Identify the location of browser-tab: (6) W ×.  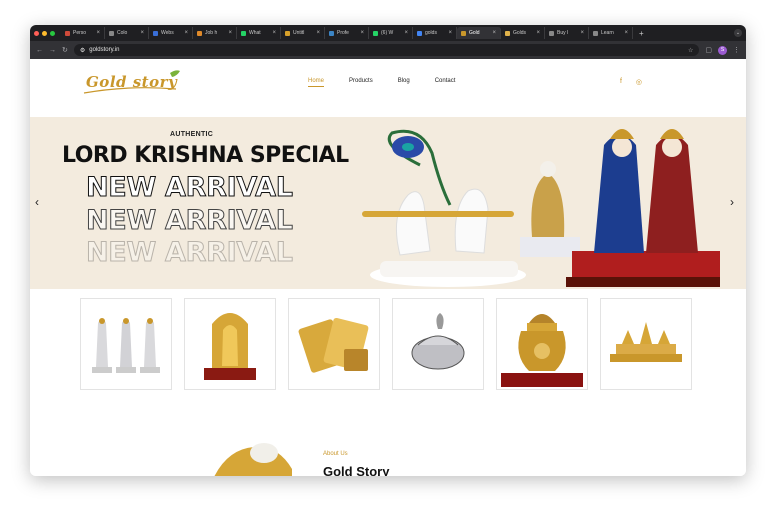
(391, 33).